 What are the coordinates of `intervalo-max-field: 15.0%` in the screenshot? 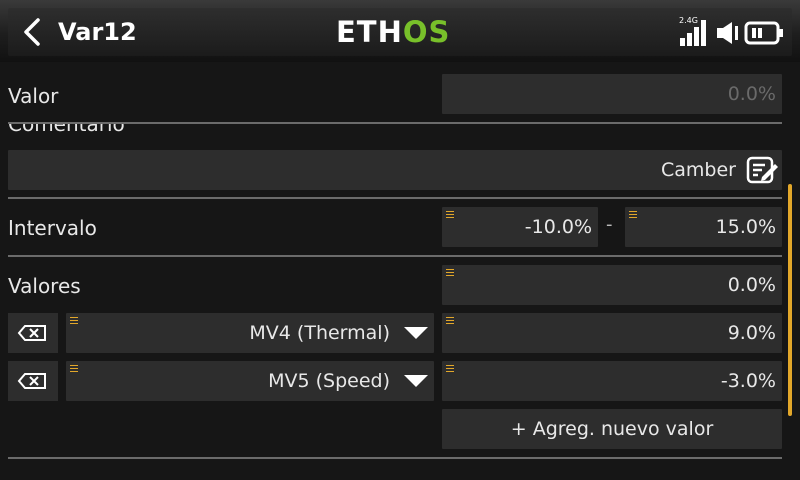 It's located at (703, 227).